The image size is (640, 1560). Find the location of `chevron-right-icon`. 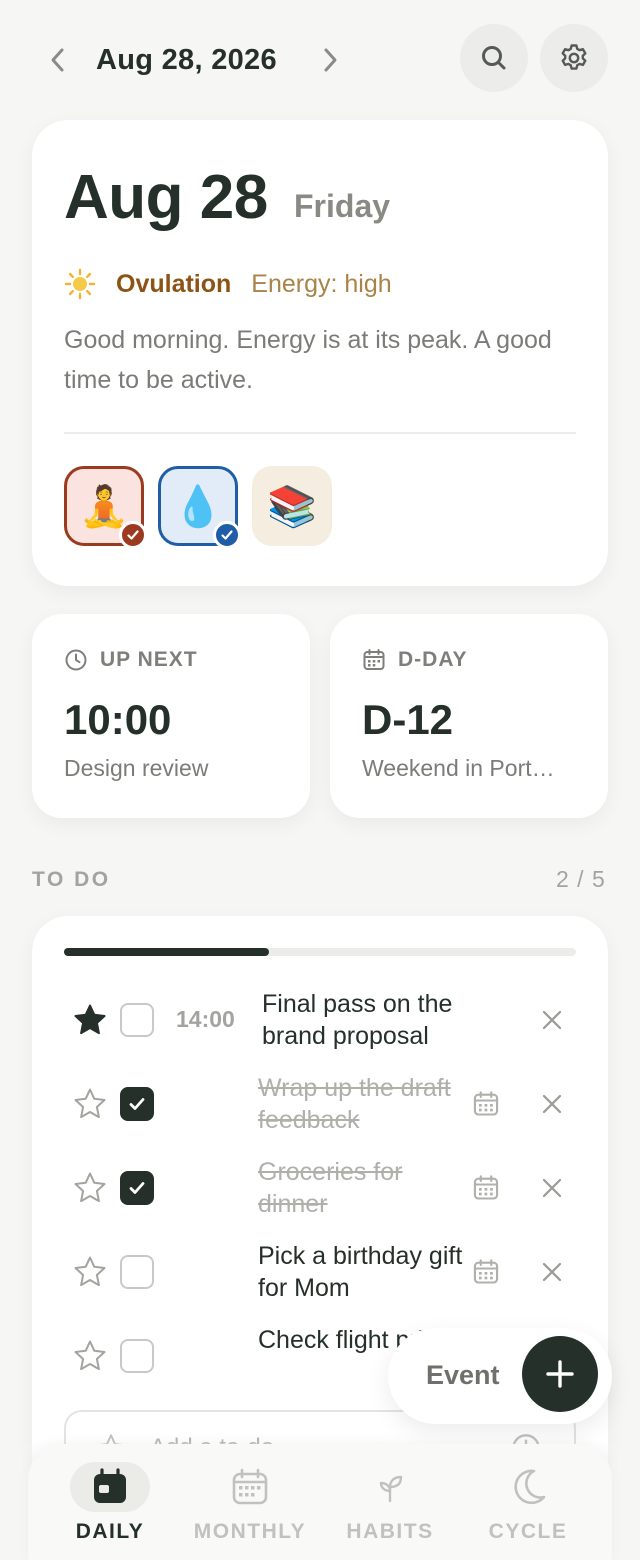

chevron-right-icon is located at coordinates (330, 60).